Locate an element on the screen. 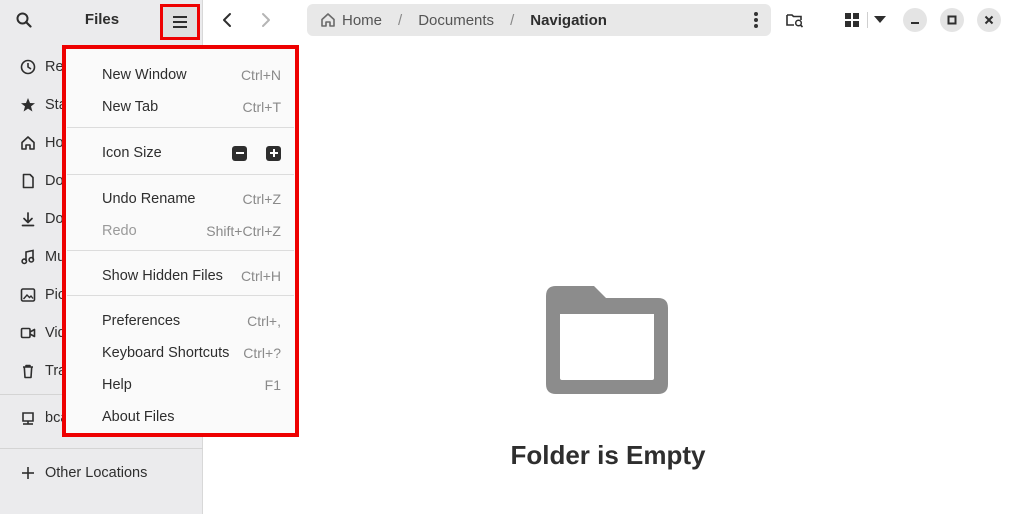 This screenshot has height=514, width=1012. sidebar-item-other-locations: Other Locations is located at coordinates (101, 473).